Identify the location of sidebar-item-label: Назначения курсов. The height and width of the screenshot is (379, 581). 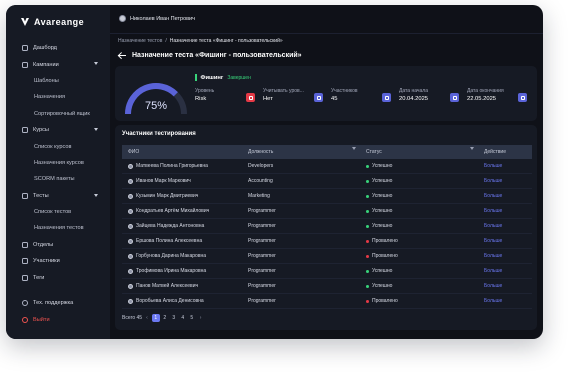
(59, 162).